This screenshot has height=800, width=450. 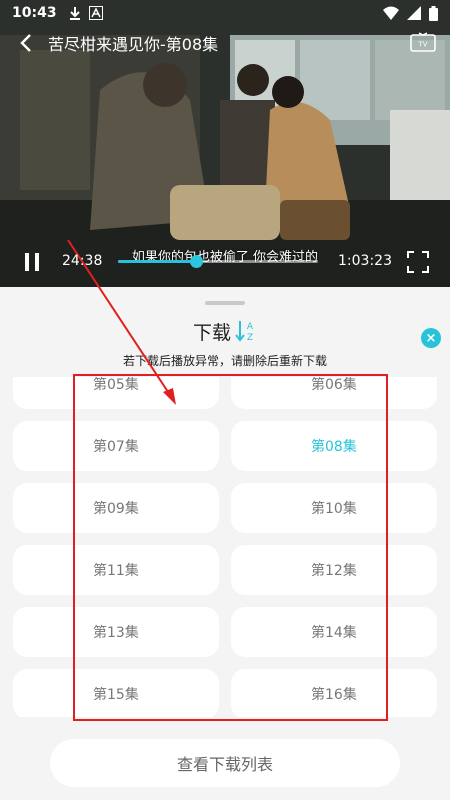 I want to click on signal-icon, so click(x=414, y=13).